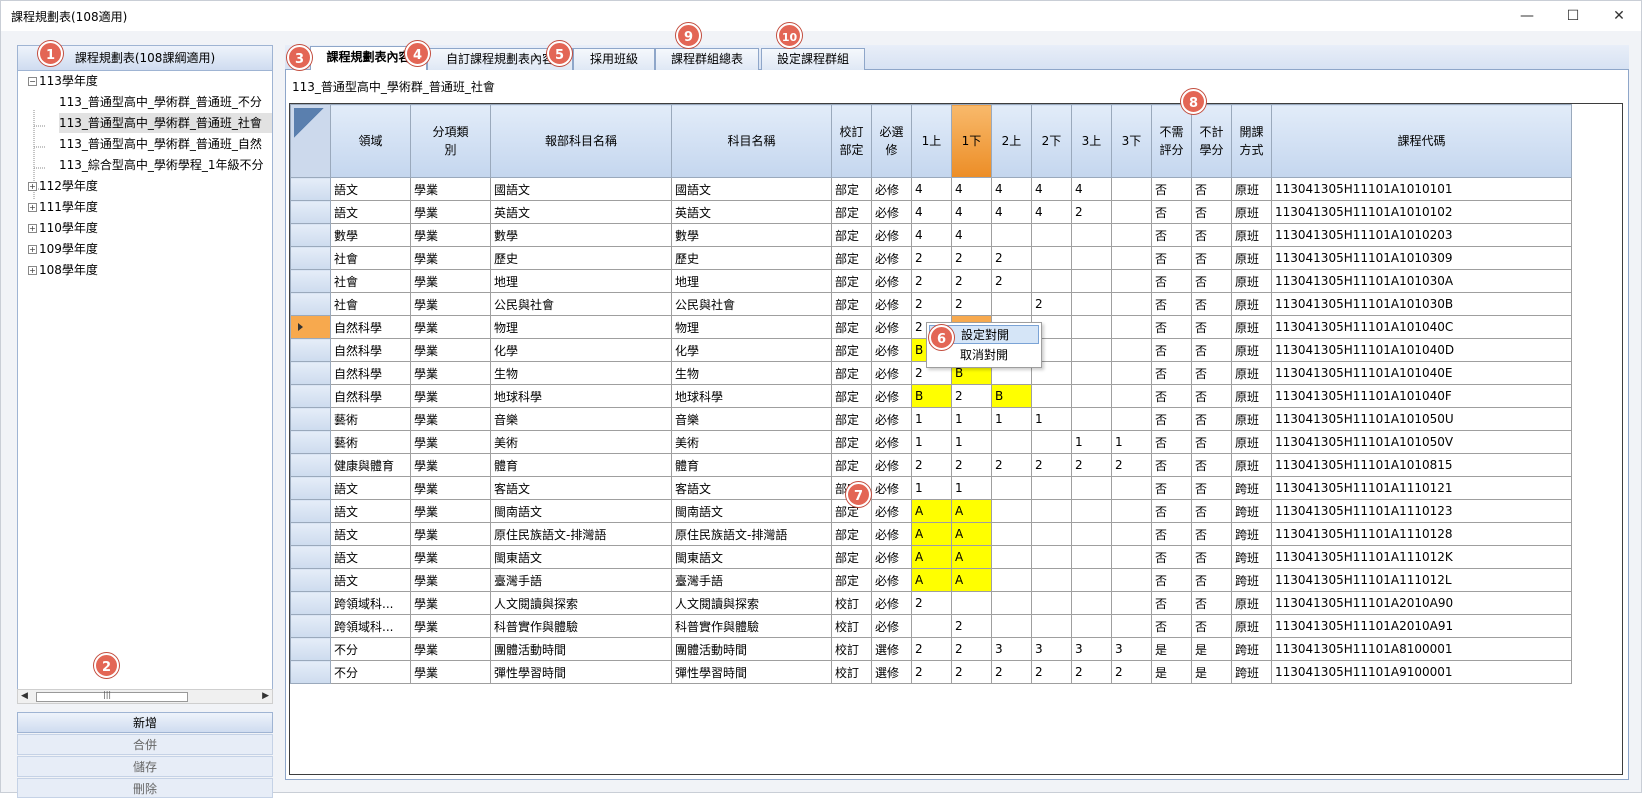 This screenshot has height=799, width=1642. I want to click on table-cell: 113041305H11101A1010203, so click(1421, 235).